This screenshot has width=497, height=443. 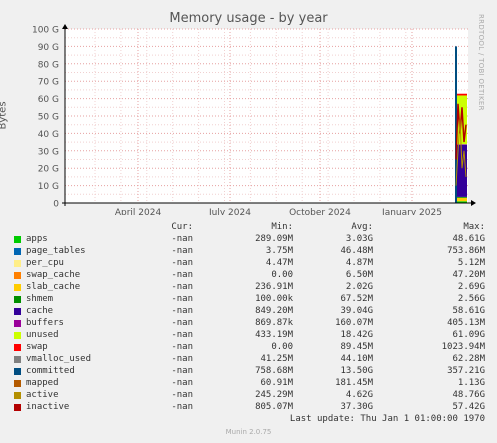 What do you see at coordinates (248, 336) in the screenshot?
I see `legend-row-unused: unused -nan 433.19M 18.42G 61.09G` at bounding box center [248, 336].